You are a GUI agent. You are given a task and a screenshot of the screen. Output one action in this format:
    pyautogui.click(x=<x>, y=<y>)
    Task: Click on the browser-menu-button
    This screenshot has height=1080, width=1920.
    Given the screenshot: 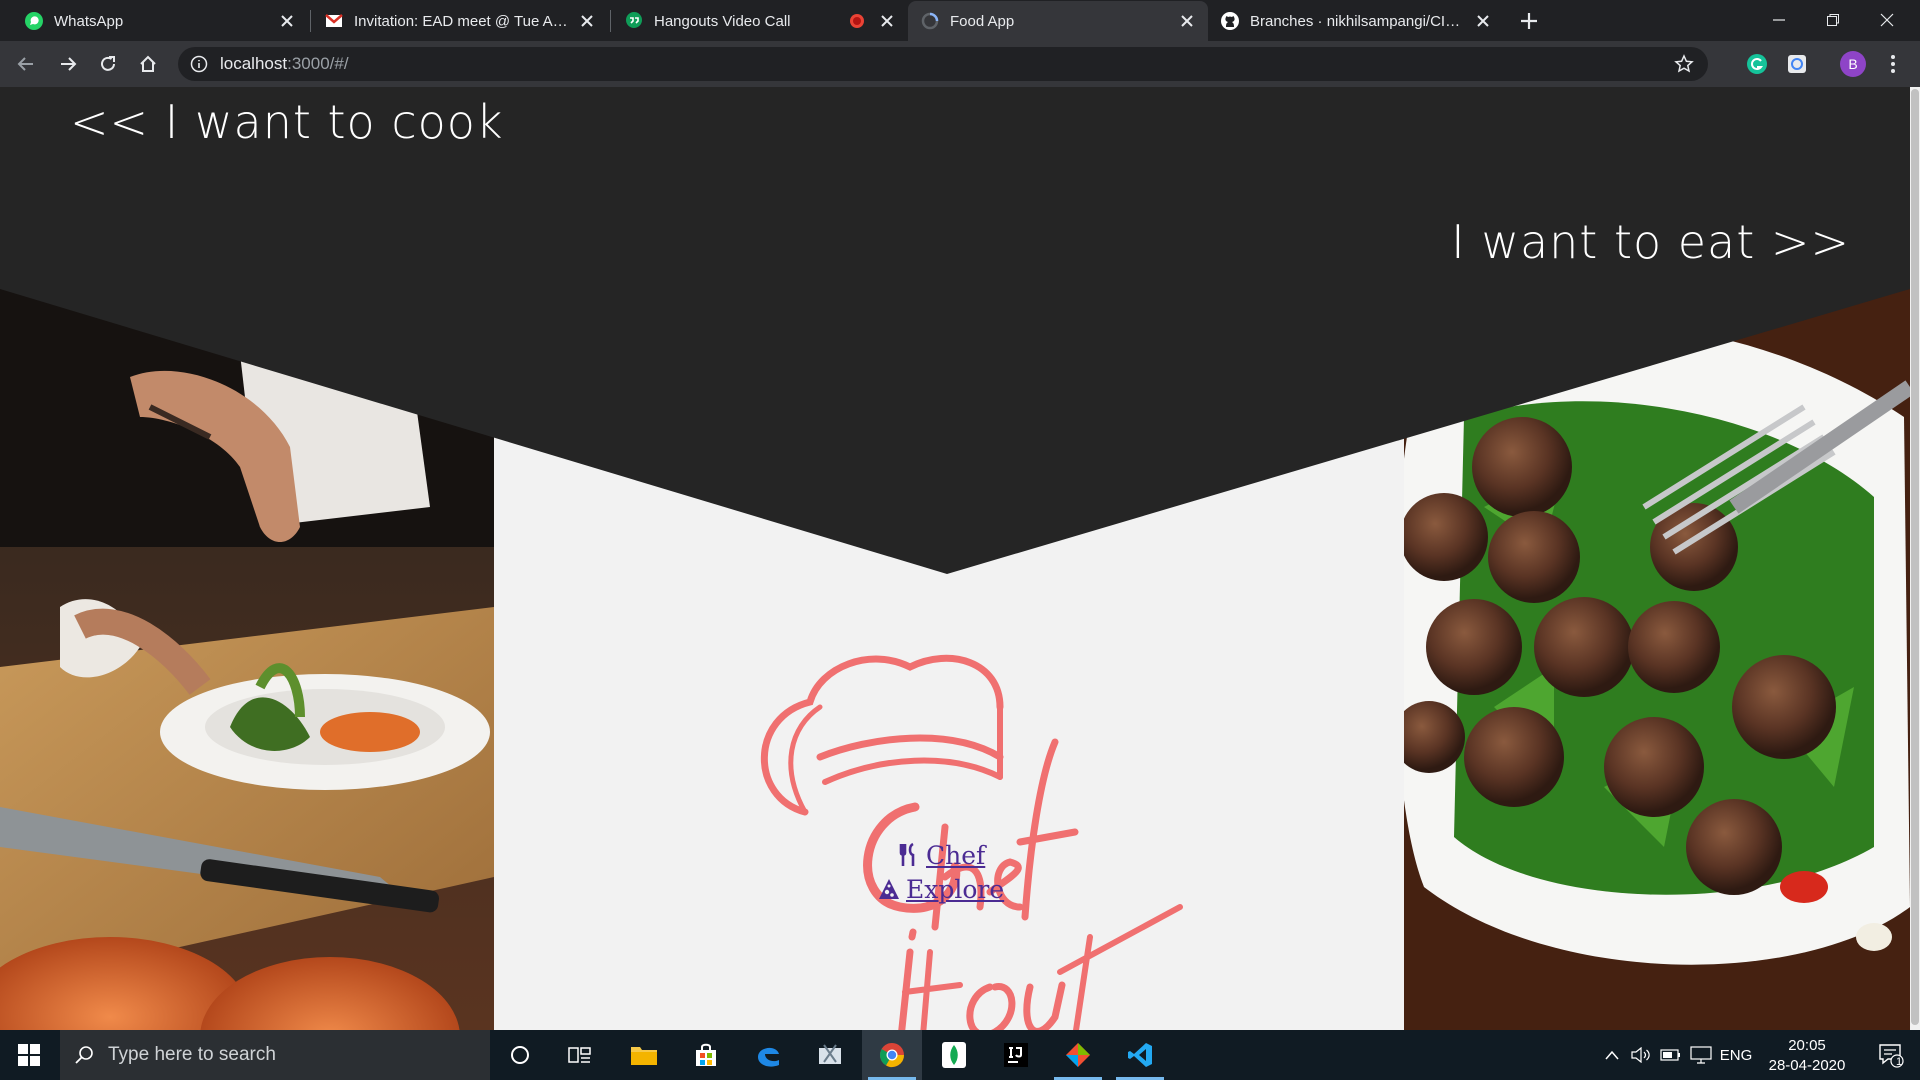 What is the action you would take?
    pyautogui.click(x=1893, y=64)
    